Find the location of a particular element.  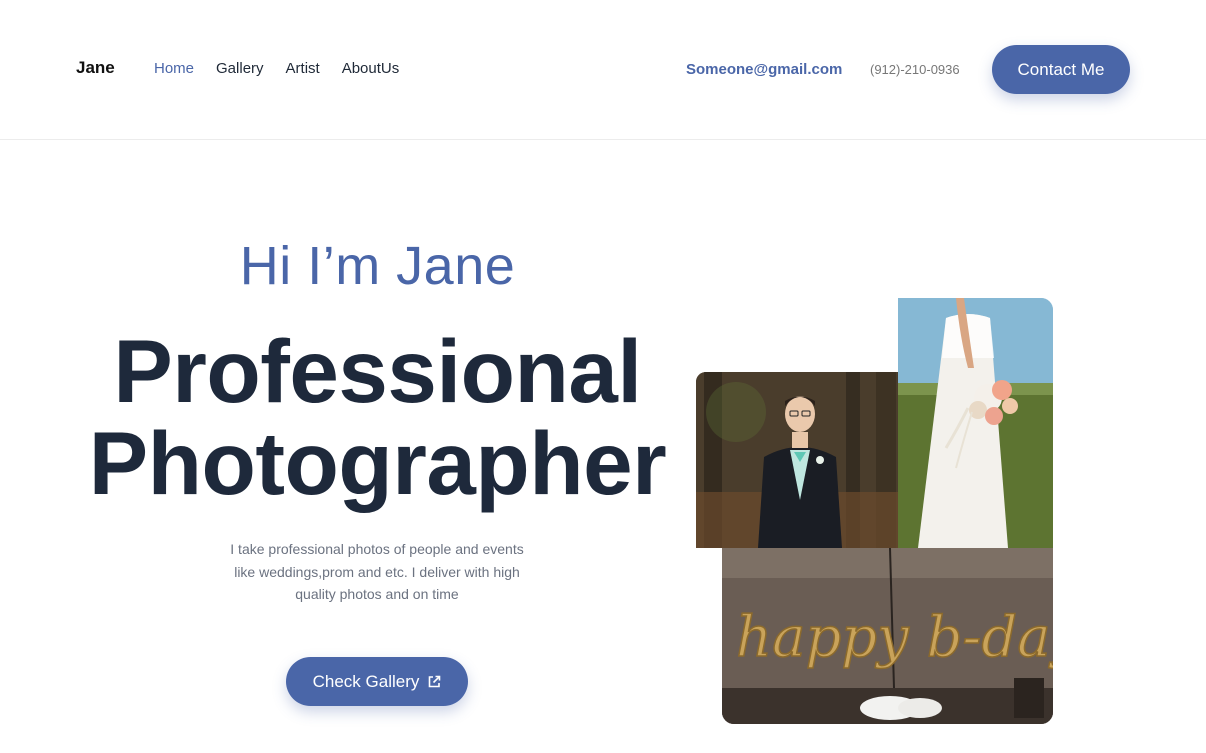

email-link: Someone@gmail.com is located at coordinates (764, 69).